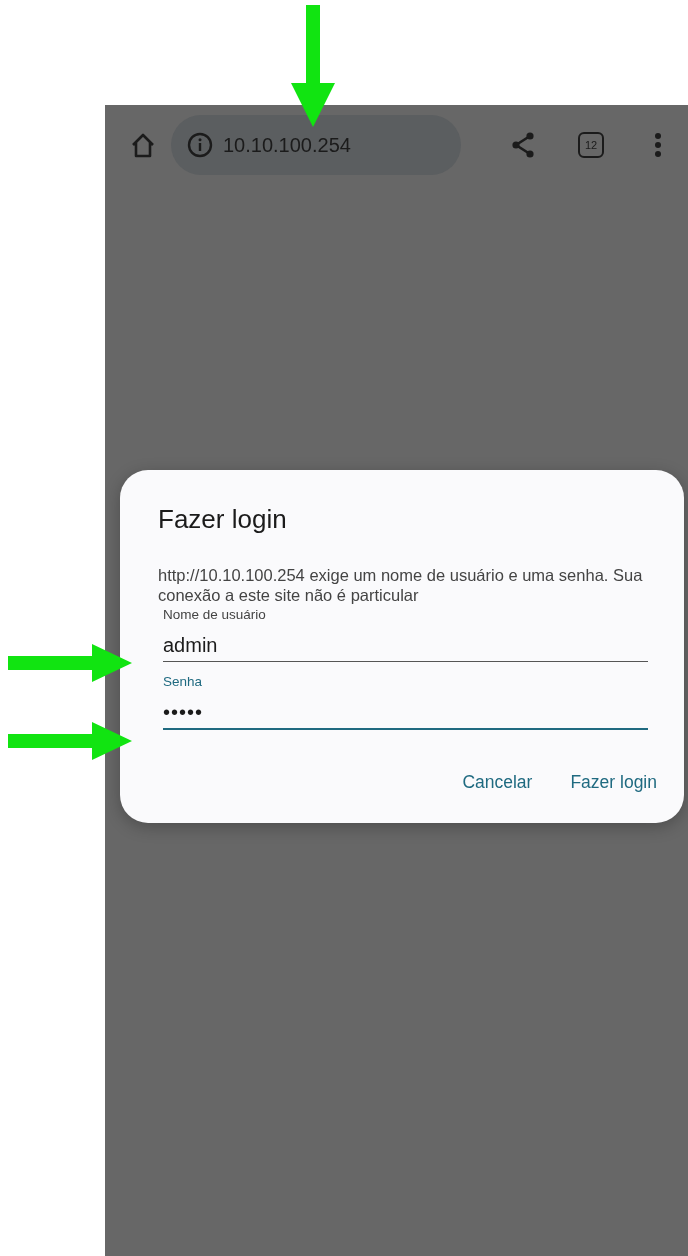  I want to click on password-label: Senha, so click(183, 681).